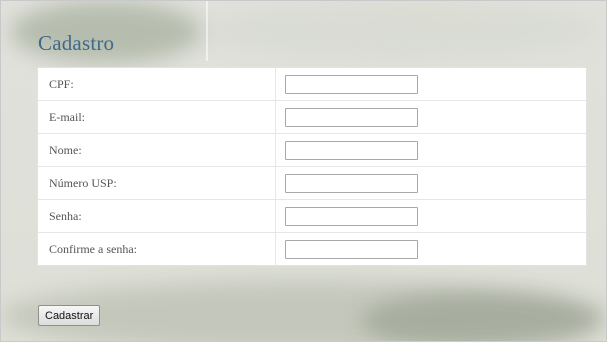 The height and width of the screenshot is (342, 607). I want to click on cadastrar-button: Cadastrar, so click(69, 315).